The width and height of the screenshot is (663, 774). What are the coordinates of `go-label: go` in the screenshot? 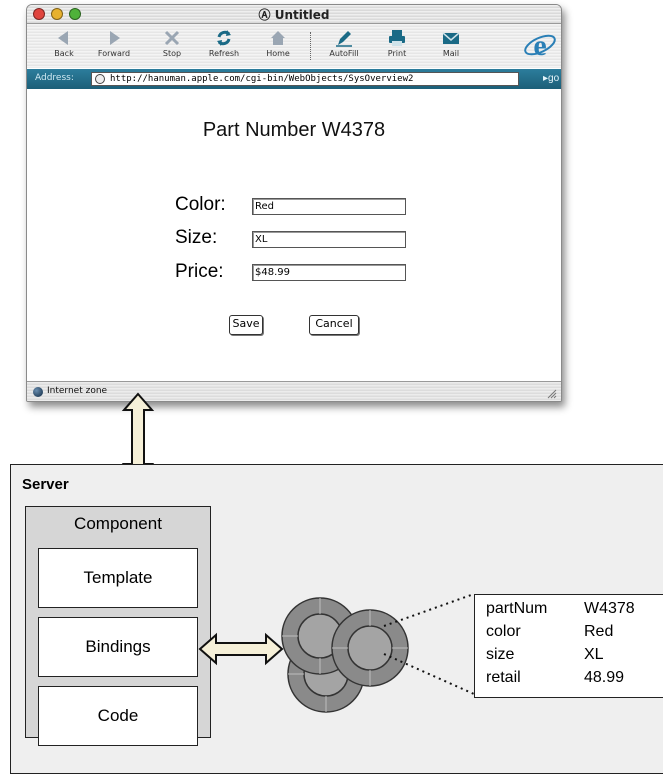 It's located at (554, 78).